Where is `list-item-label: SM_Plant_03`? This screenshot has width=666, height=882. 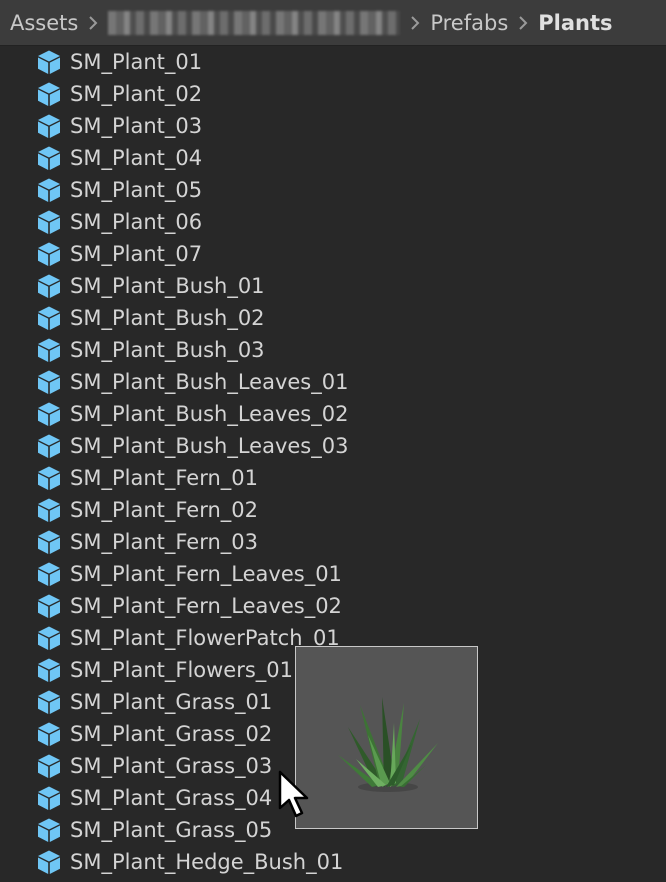
list-item-label: SM_Plant_03 is located at coordinates (136, 126).